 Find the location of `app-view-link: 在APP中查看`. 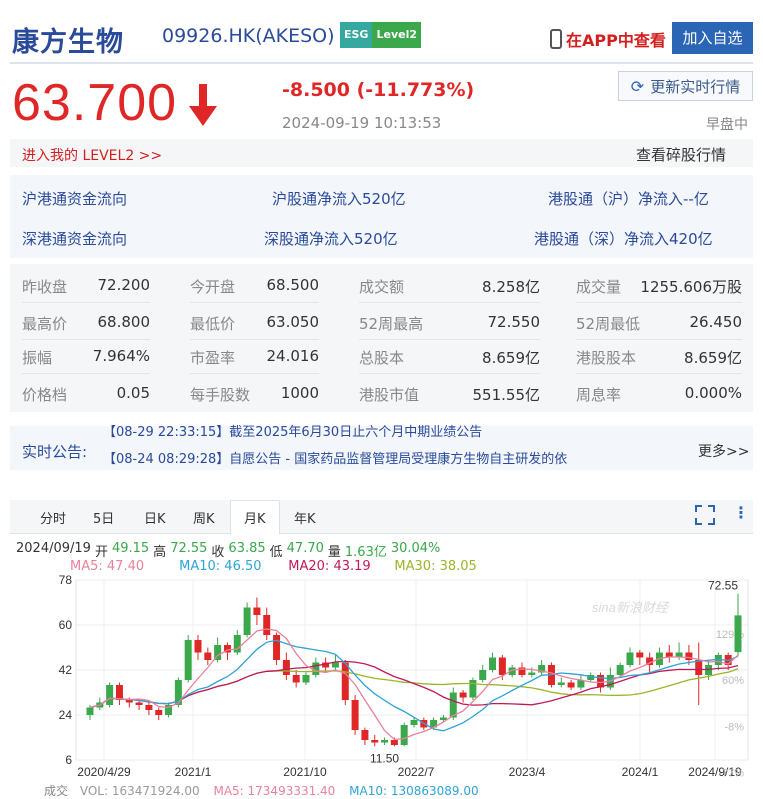

app-view-link: 在APP中查看 is located at coordinates (608, 39).